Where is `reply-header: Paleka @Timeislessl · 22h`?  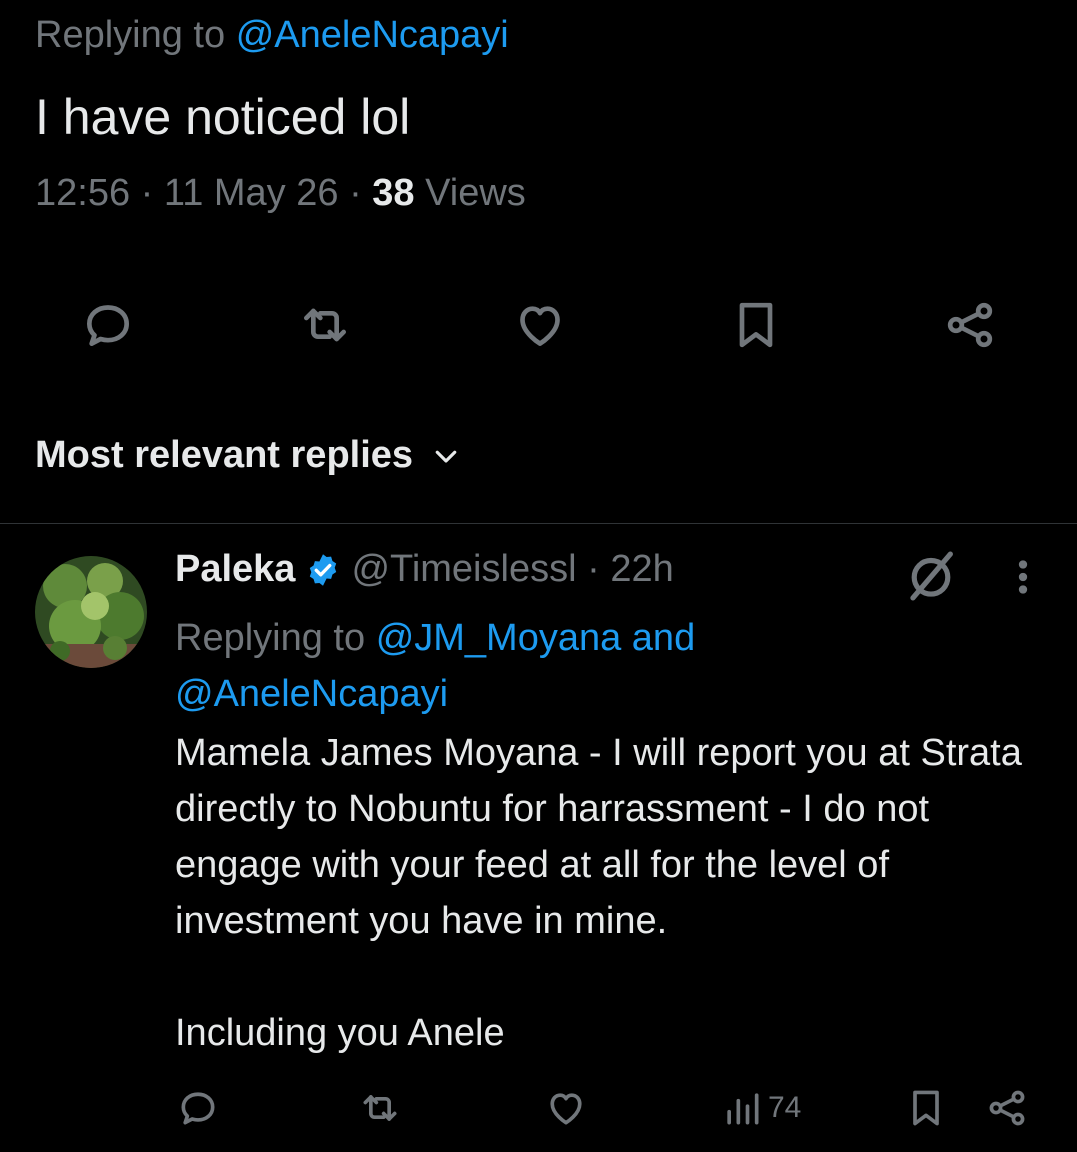 reply-header: Paleka @Timeislessl · 22h is located at coordinates (424, 569).